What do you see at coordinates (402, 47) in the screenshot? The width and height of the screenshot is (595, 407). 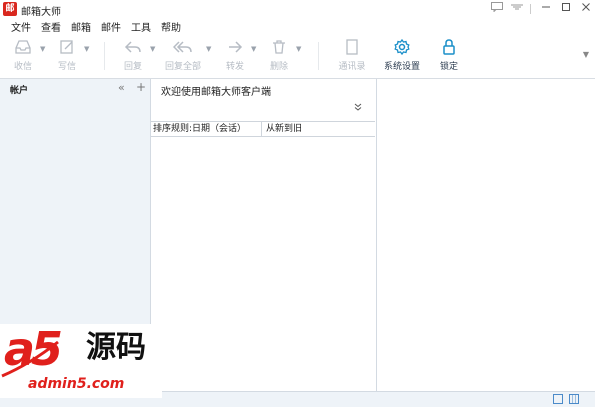 I see `gear-icon` at bounding box center [402, 47].